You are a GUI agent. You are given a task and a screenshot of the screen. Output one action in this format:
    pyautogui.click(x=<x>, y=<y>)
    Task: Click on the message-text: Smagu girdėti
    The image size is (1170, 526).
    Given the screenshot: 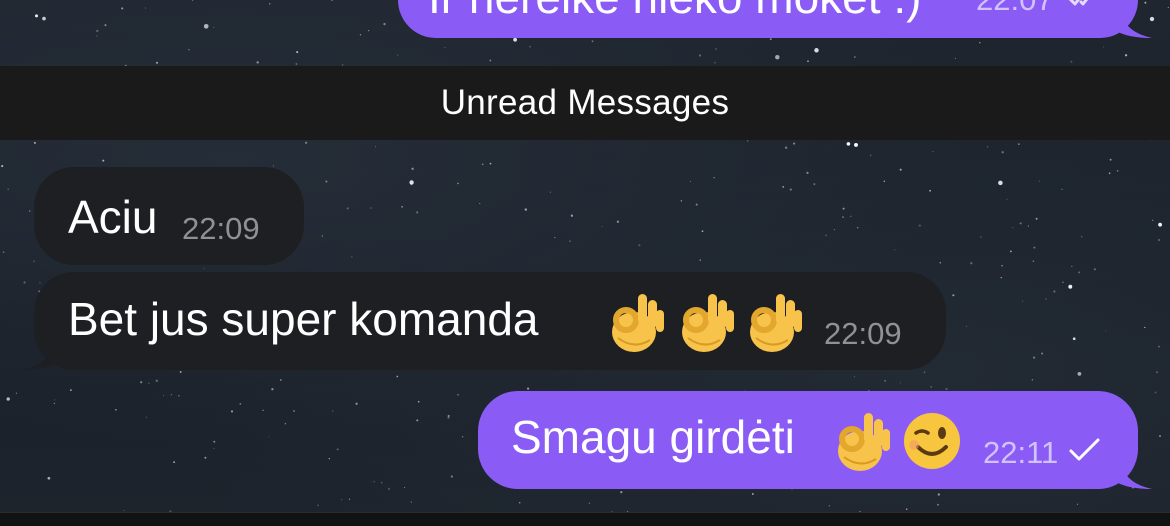 What is the action you would take?
    pyautogui.click(x=653, y=437)
    